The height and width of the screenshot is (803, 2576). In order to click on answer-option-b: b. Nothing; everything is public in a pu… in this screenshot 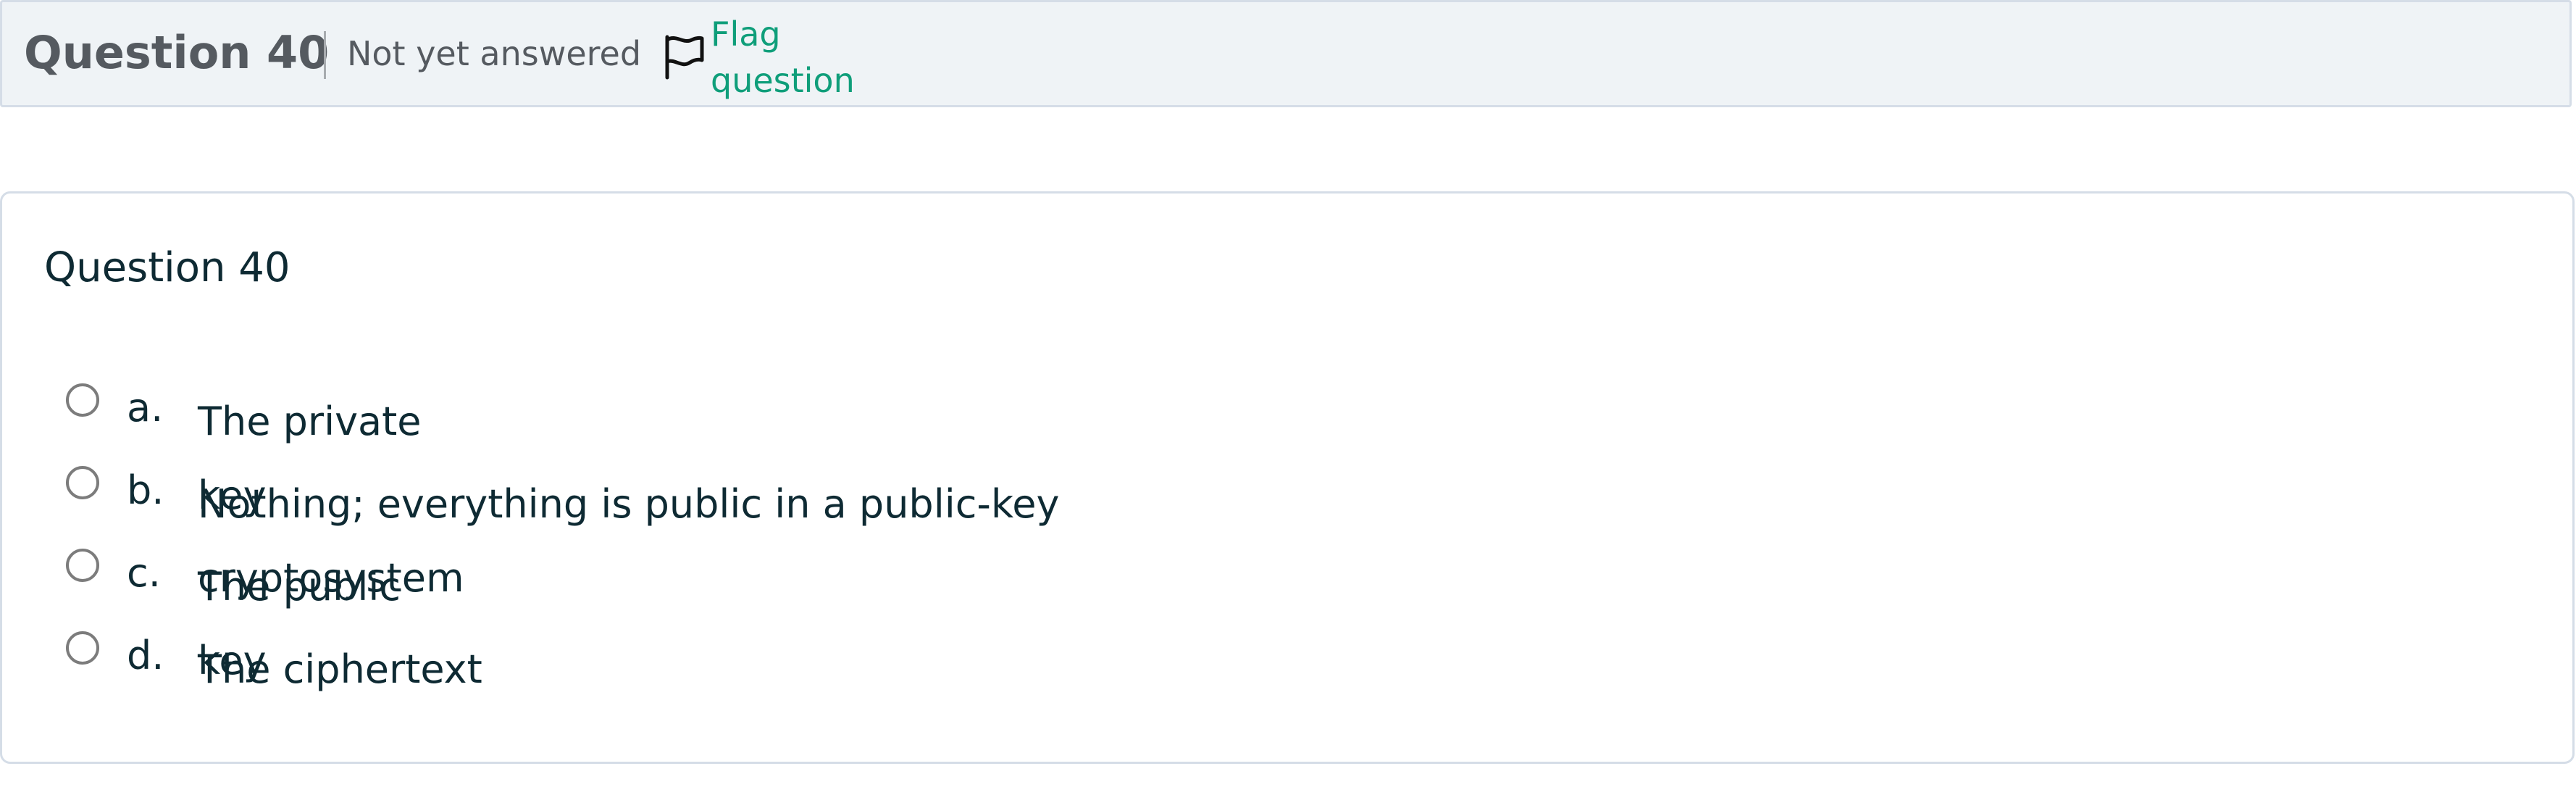, I will do `click(645, 533)`.